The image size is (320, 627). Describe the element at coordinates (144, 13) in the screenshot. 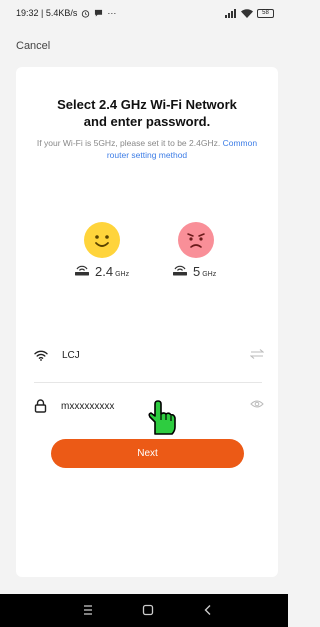

I see `status-bar: 19:32 | 5.4KB/s ··· 58` at that location.